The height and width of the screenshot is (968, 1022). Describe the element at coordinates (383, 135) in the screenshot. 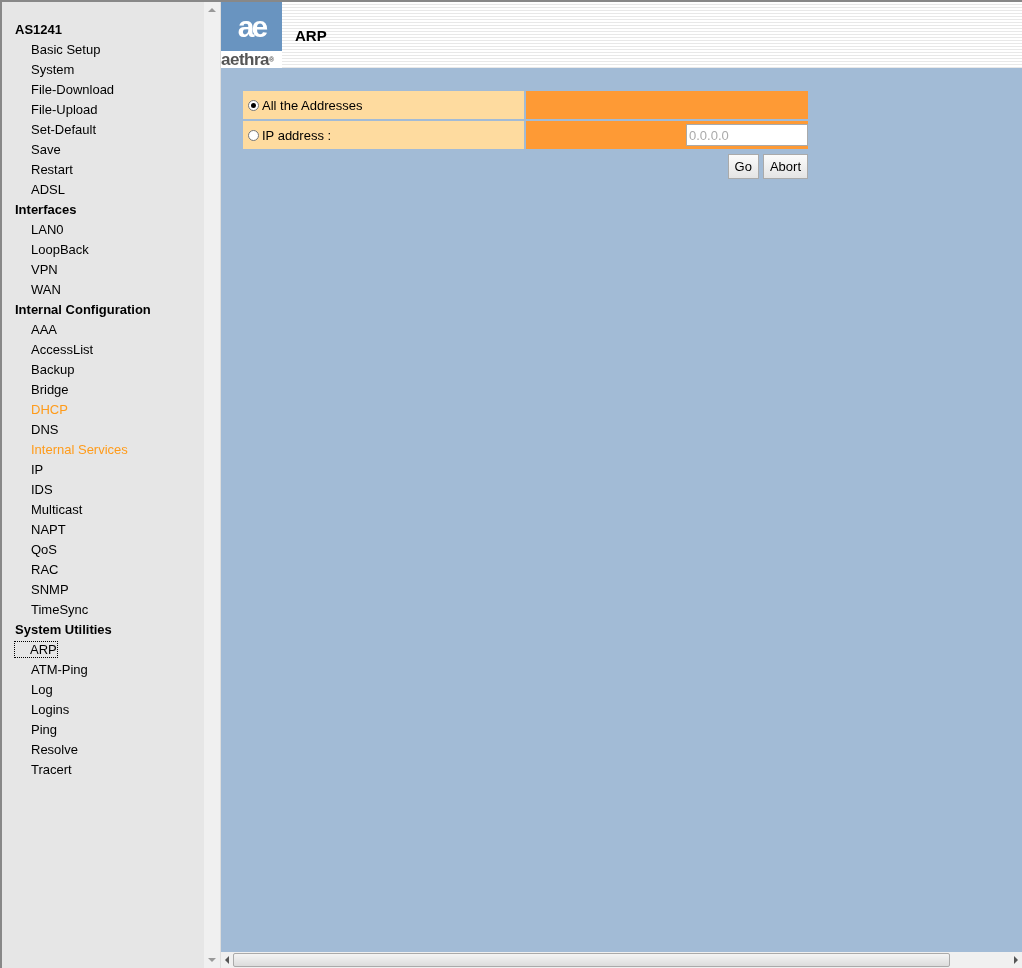

I see `option-label: IP address :` at that location.